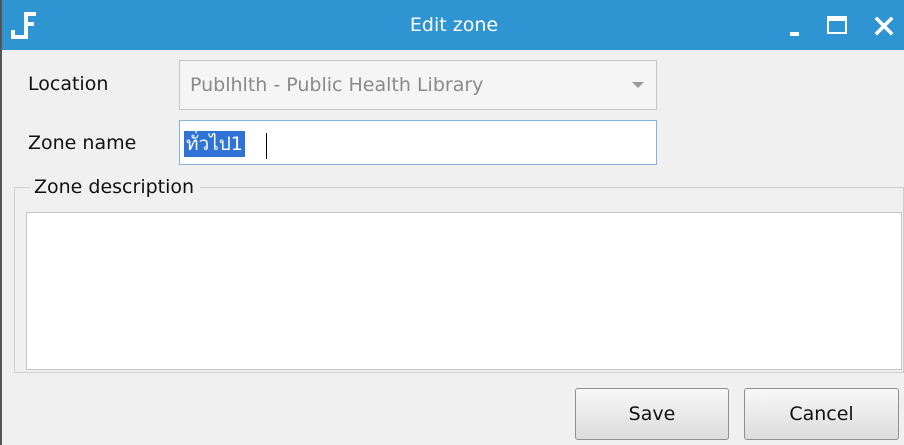 The height and width of the screenshot is (445, 904). I want to click on chevron-down-icon, so click(638, 85).